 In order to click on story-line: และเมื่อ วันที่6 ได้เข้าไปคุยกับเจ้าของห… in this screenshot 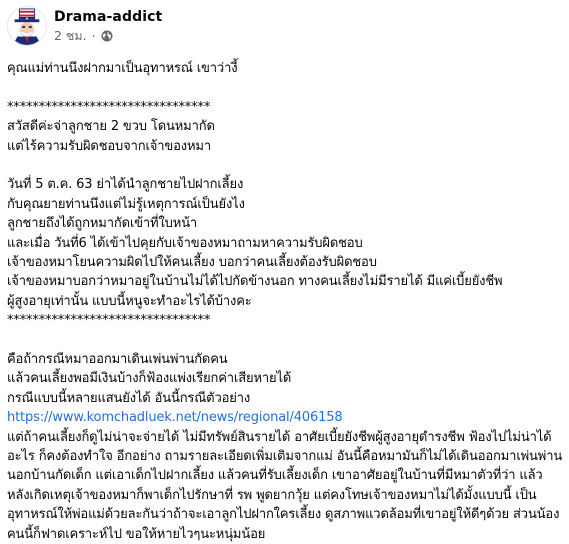, I will do `click(185, 243)`.